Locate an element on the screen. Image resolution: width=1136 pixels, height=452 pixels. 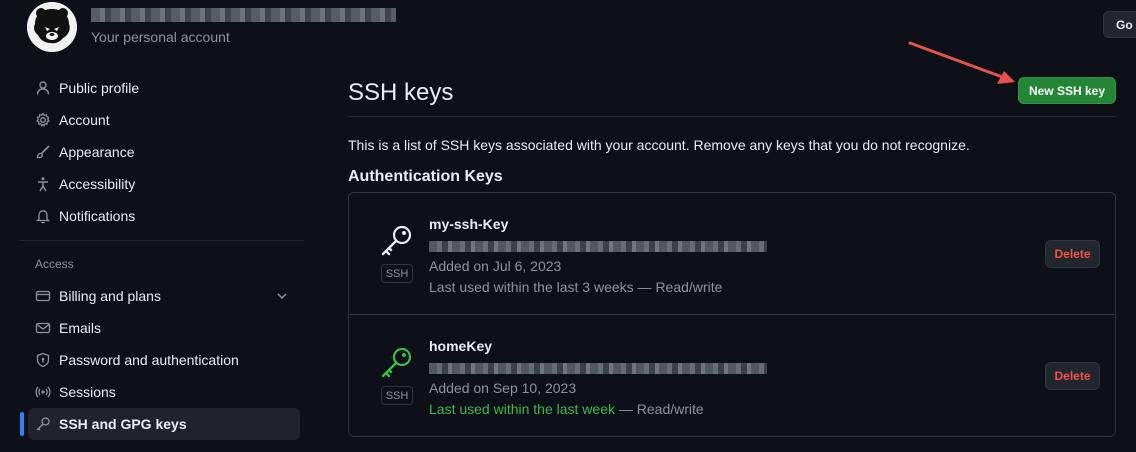
avatar is located at coordinates (52, 27).